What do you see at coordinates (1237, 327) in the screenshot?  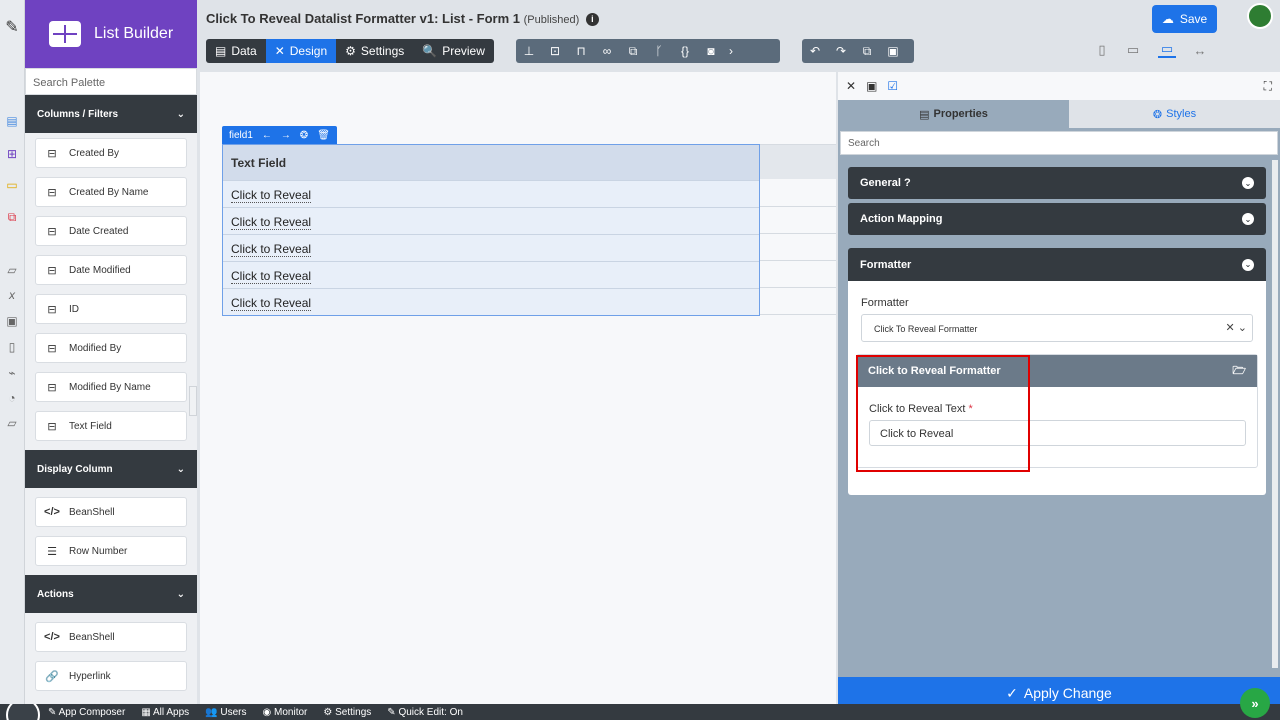 I see `clear-chevron-icon: ✕ ⌄` at bounding box center [1237, 327].